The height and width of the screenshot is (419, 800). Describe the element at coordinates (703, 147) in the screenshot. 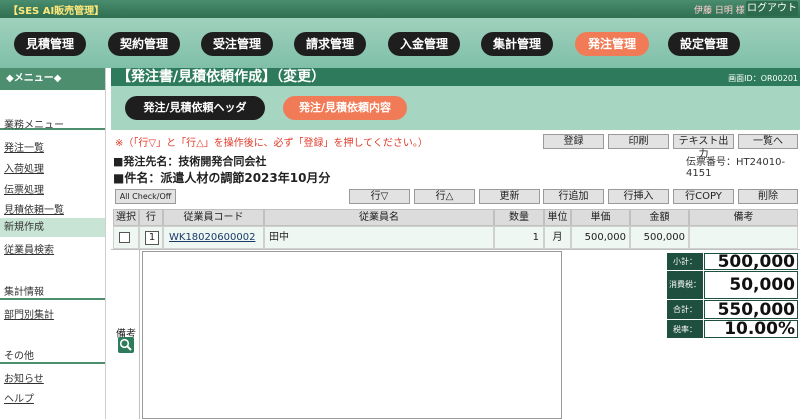

I see `text-export-button: テキスト出力` at that location.